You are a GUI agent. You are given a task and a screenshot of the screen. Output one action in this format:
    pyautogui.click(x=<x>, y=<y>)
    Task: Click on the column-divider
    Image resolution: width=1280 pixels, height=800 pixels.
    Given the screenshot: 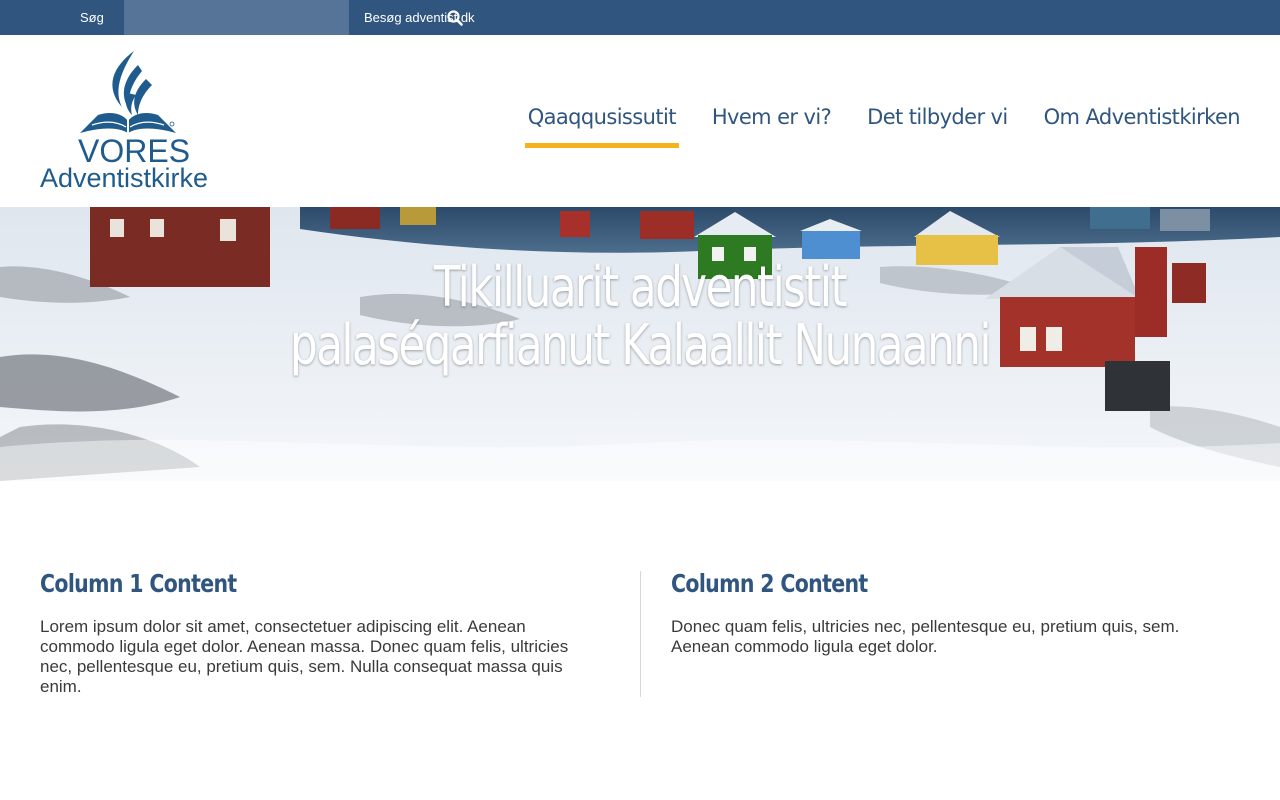 What is the action you would take?
    pyautogui.click(x=640, y=634)
    